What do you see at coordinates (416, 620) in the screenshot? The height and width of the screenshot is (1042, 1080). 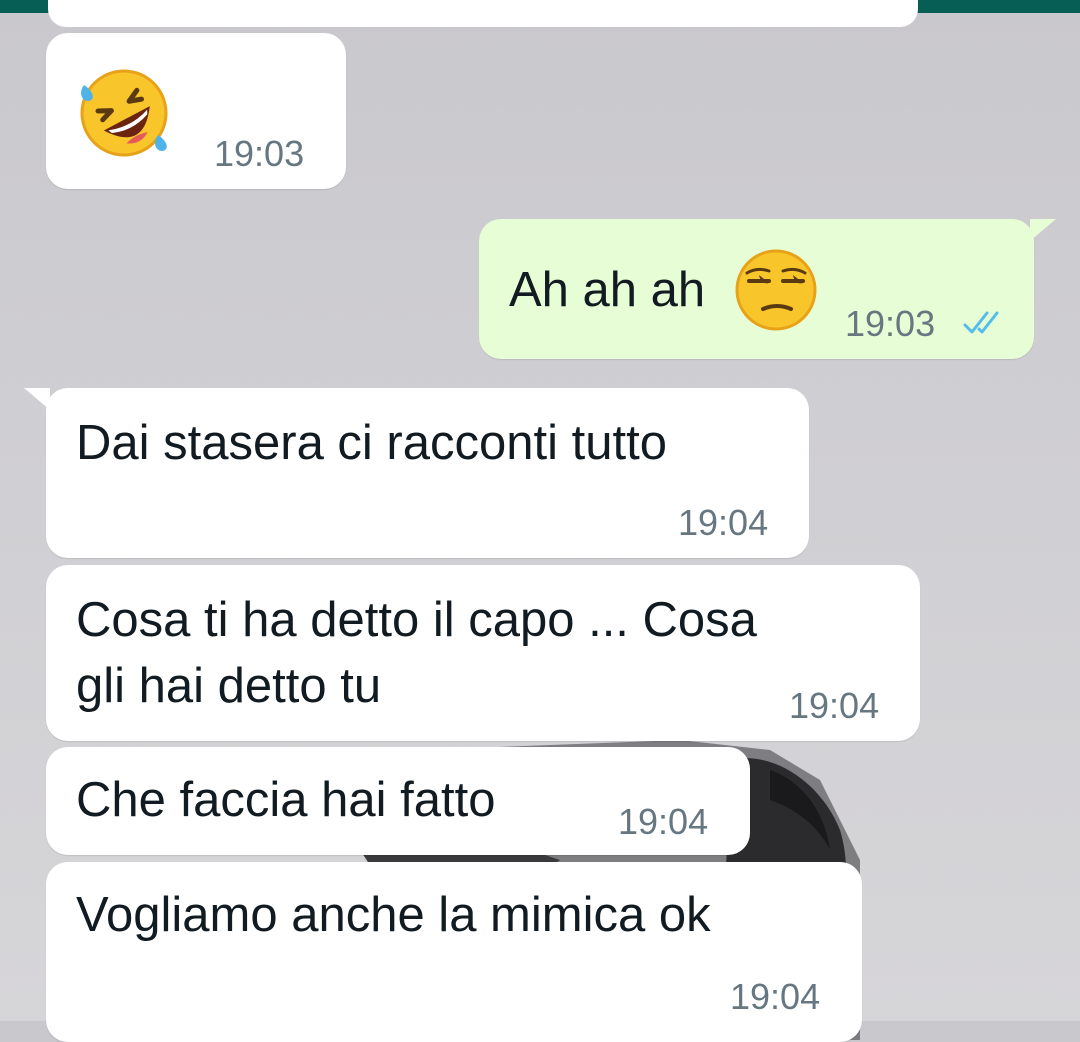 I see `message-text-line-1: Cosa ti ha detto il capo ... Cosa` at bounding box center [416, 620].